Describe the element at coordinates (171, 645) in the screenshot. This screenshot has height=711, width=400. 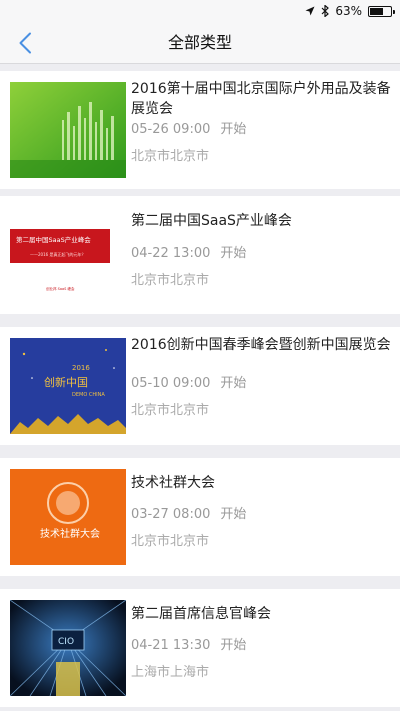
I see `event-date-time: 04-21 13:30` at that location.